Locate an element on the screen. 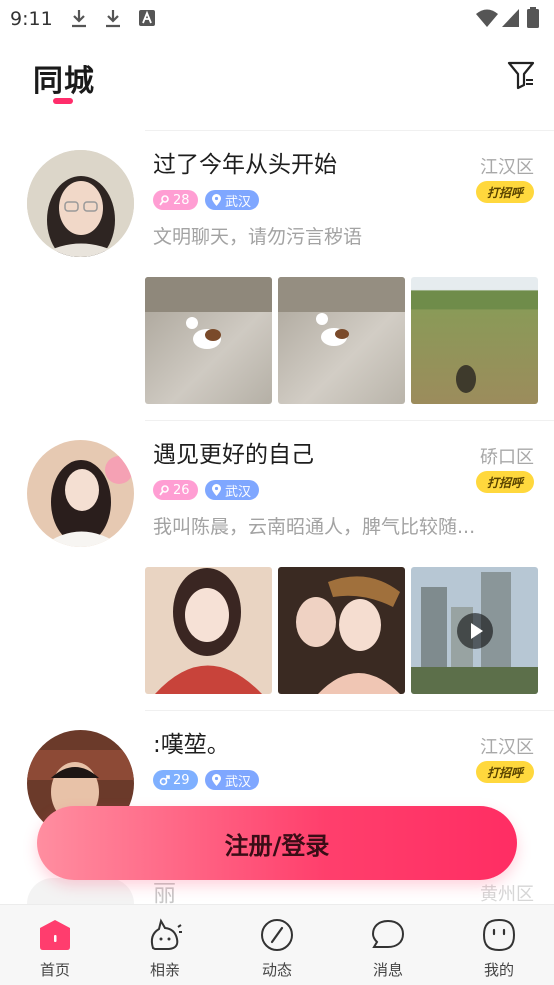 The height and width of the screenshot is (985, 554). tab-profile: 我的 is located at coordinates (499, 945).